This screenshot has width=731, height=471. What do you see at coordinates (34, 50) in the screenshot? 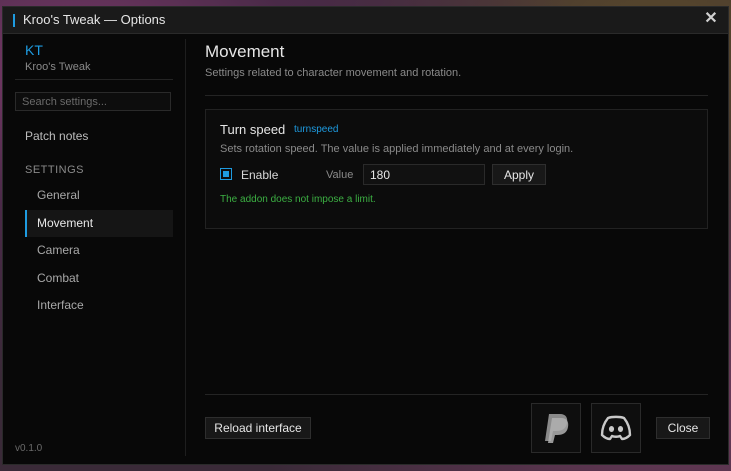
I see `brand-abbreviation: KT` at bounding box center [34, 50].